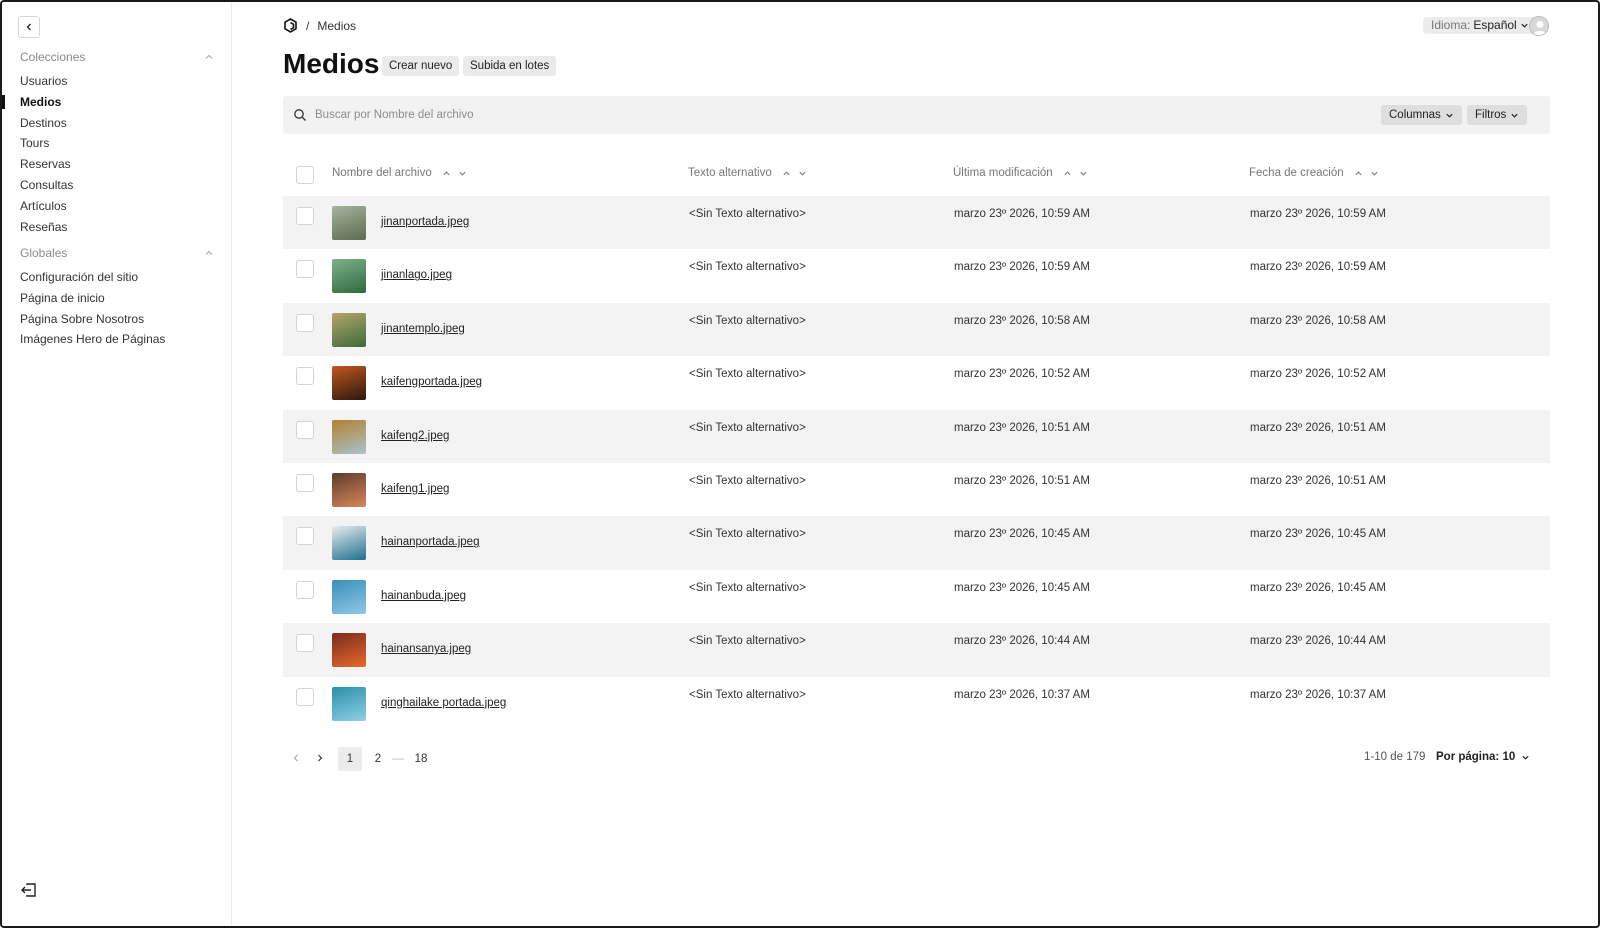 The image size is (1600, 928). I want to click on sidebar-item-medios: Medios, so click(46, 102).